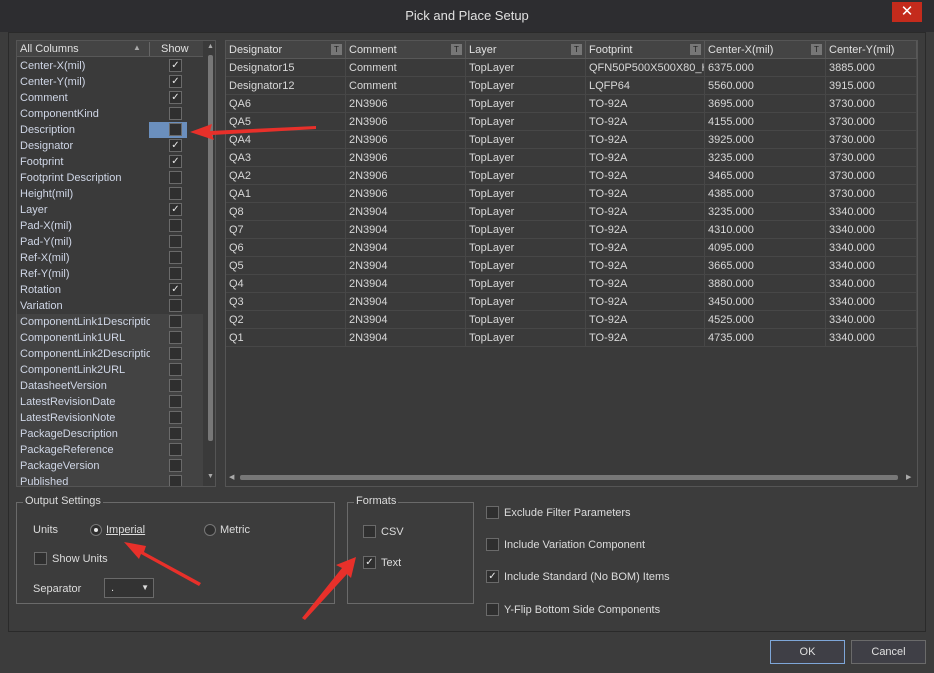  What do you see at coordinates (765, 50) in the screenshot?
I see `grid-column-header: Center-X(mil) T` at bounding box center [765, 50].